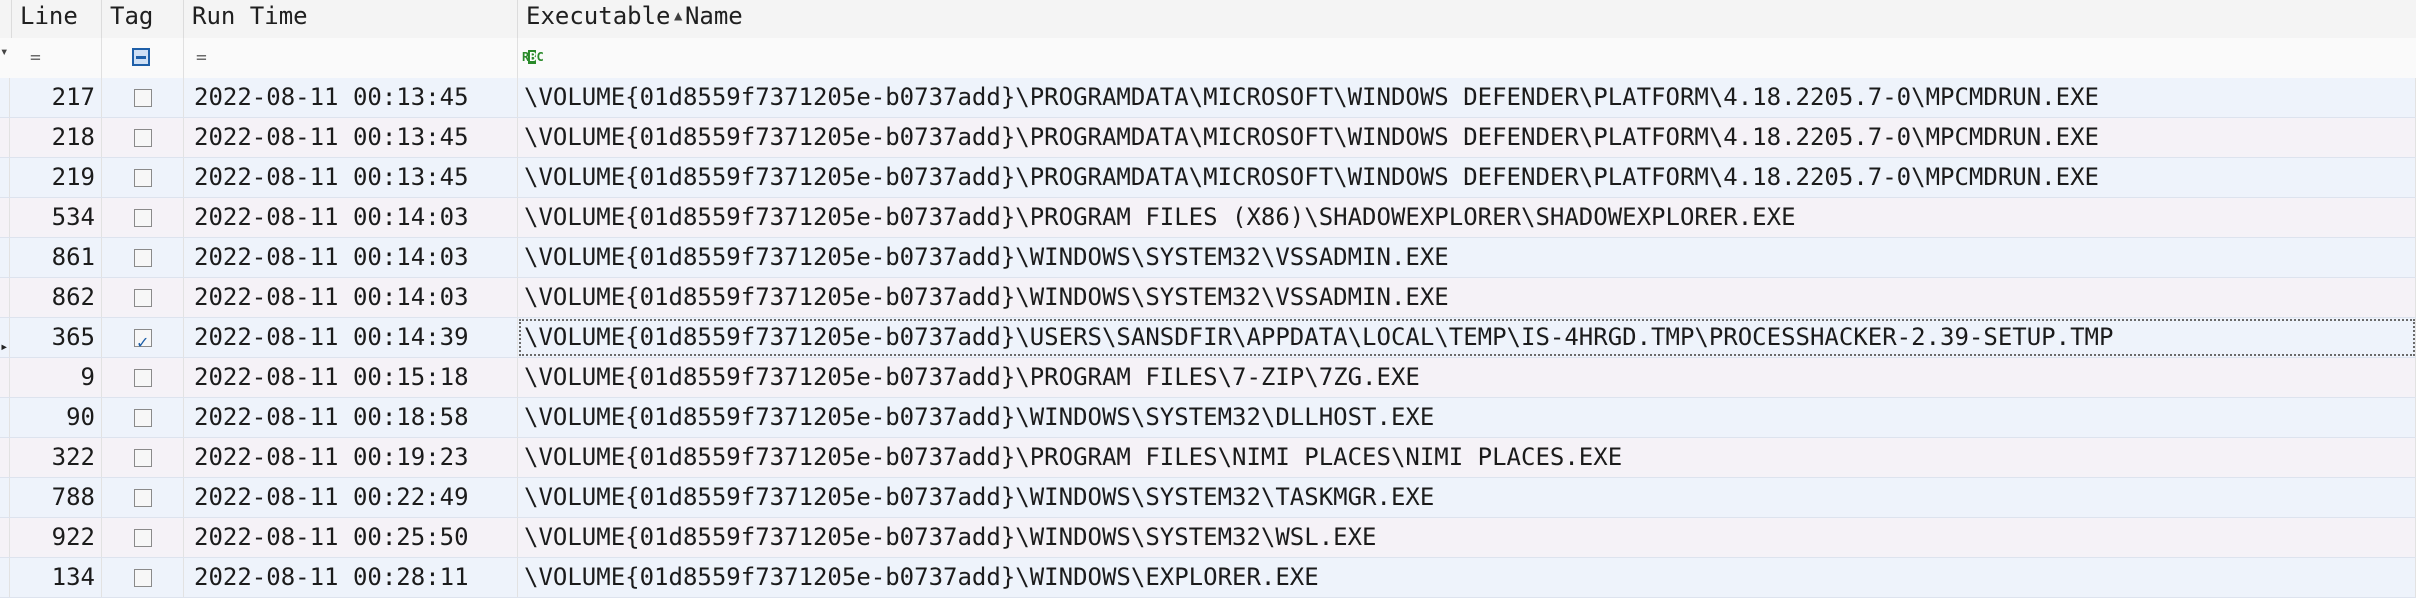 This screenshot has width=2416, height=611. I want to click on filter-cell-executable-name: RBC, so click(1467, 58).